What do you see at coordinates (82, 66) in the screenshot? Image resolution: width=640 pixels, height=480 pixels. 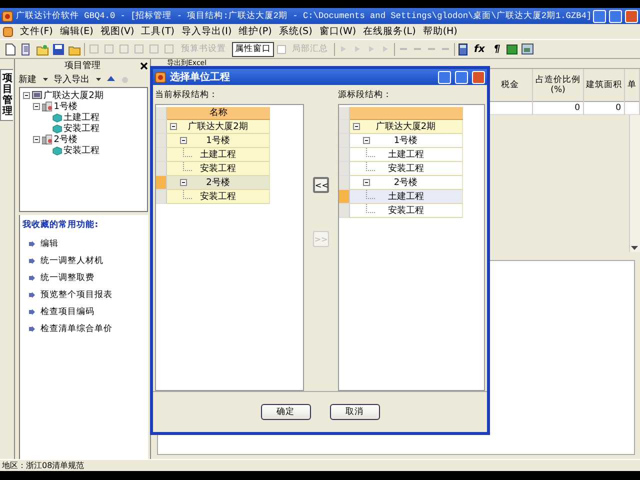 I see `panel-title: 项目管理` at bounding box center [82, 66].